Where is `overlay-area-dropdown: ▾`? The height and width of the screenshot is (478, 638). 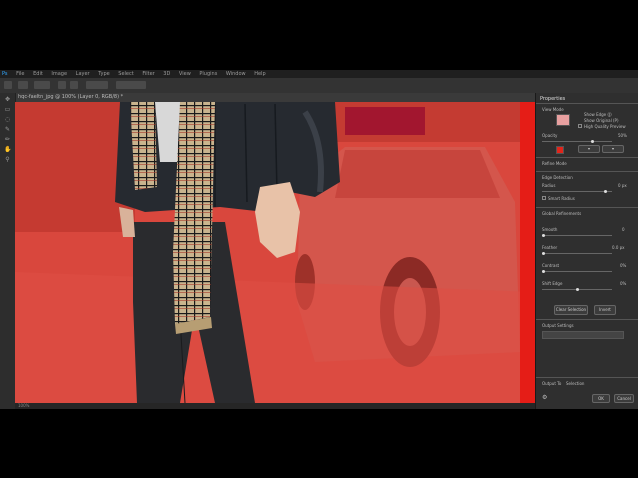 overlay-area-dropdown: ▾ is located at coordinates (613, 149).